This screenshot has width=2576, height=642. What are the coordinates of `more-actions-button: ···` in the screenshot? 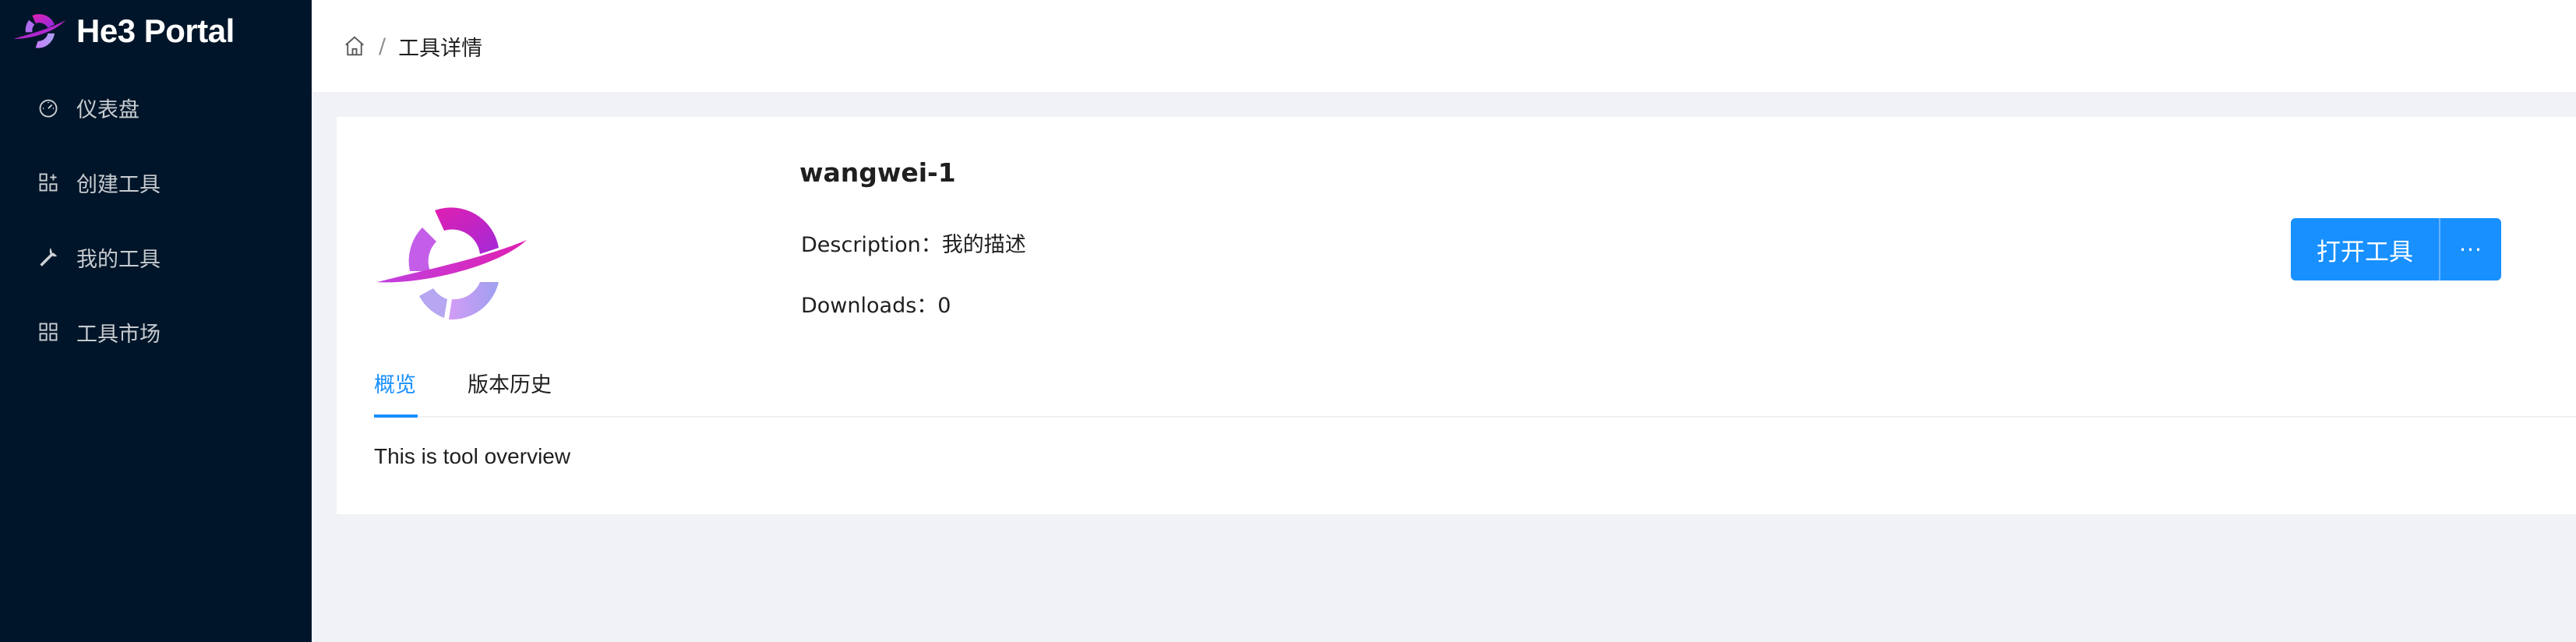 It's located at (2470, 249).